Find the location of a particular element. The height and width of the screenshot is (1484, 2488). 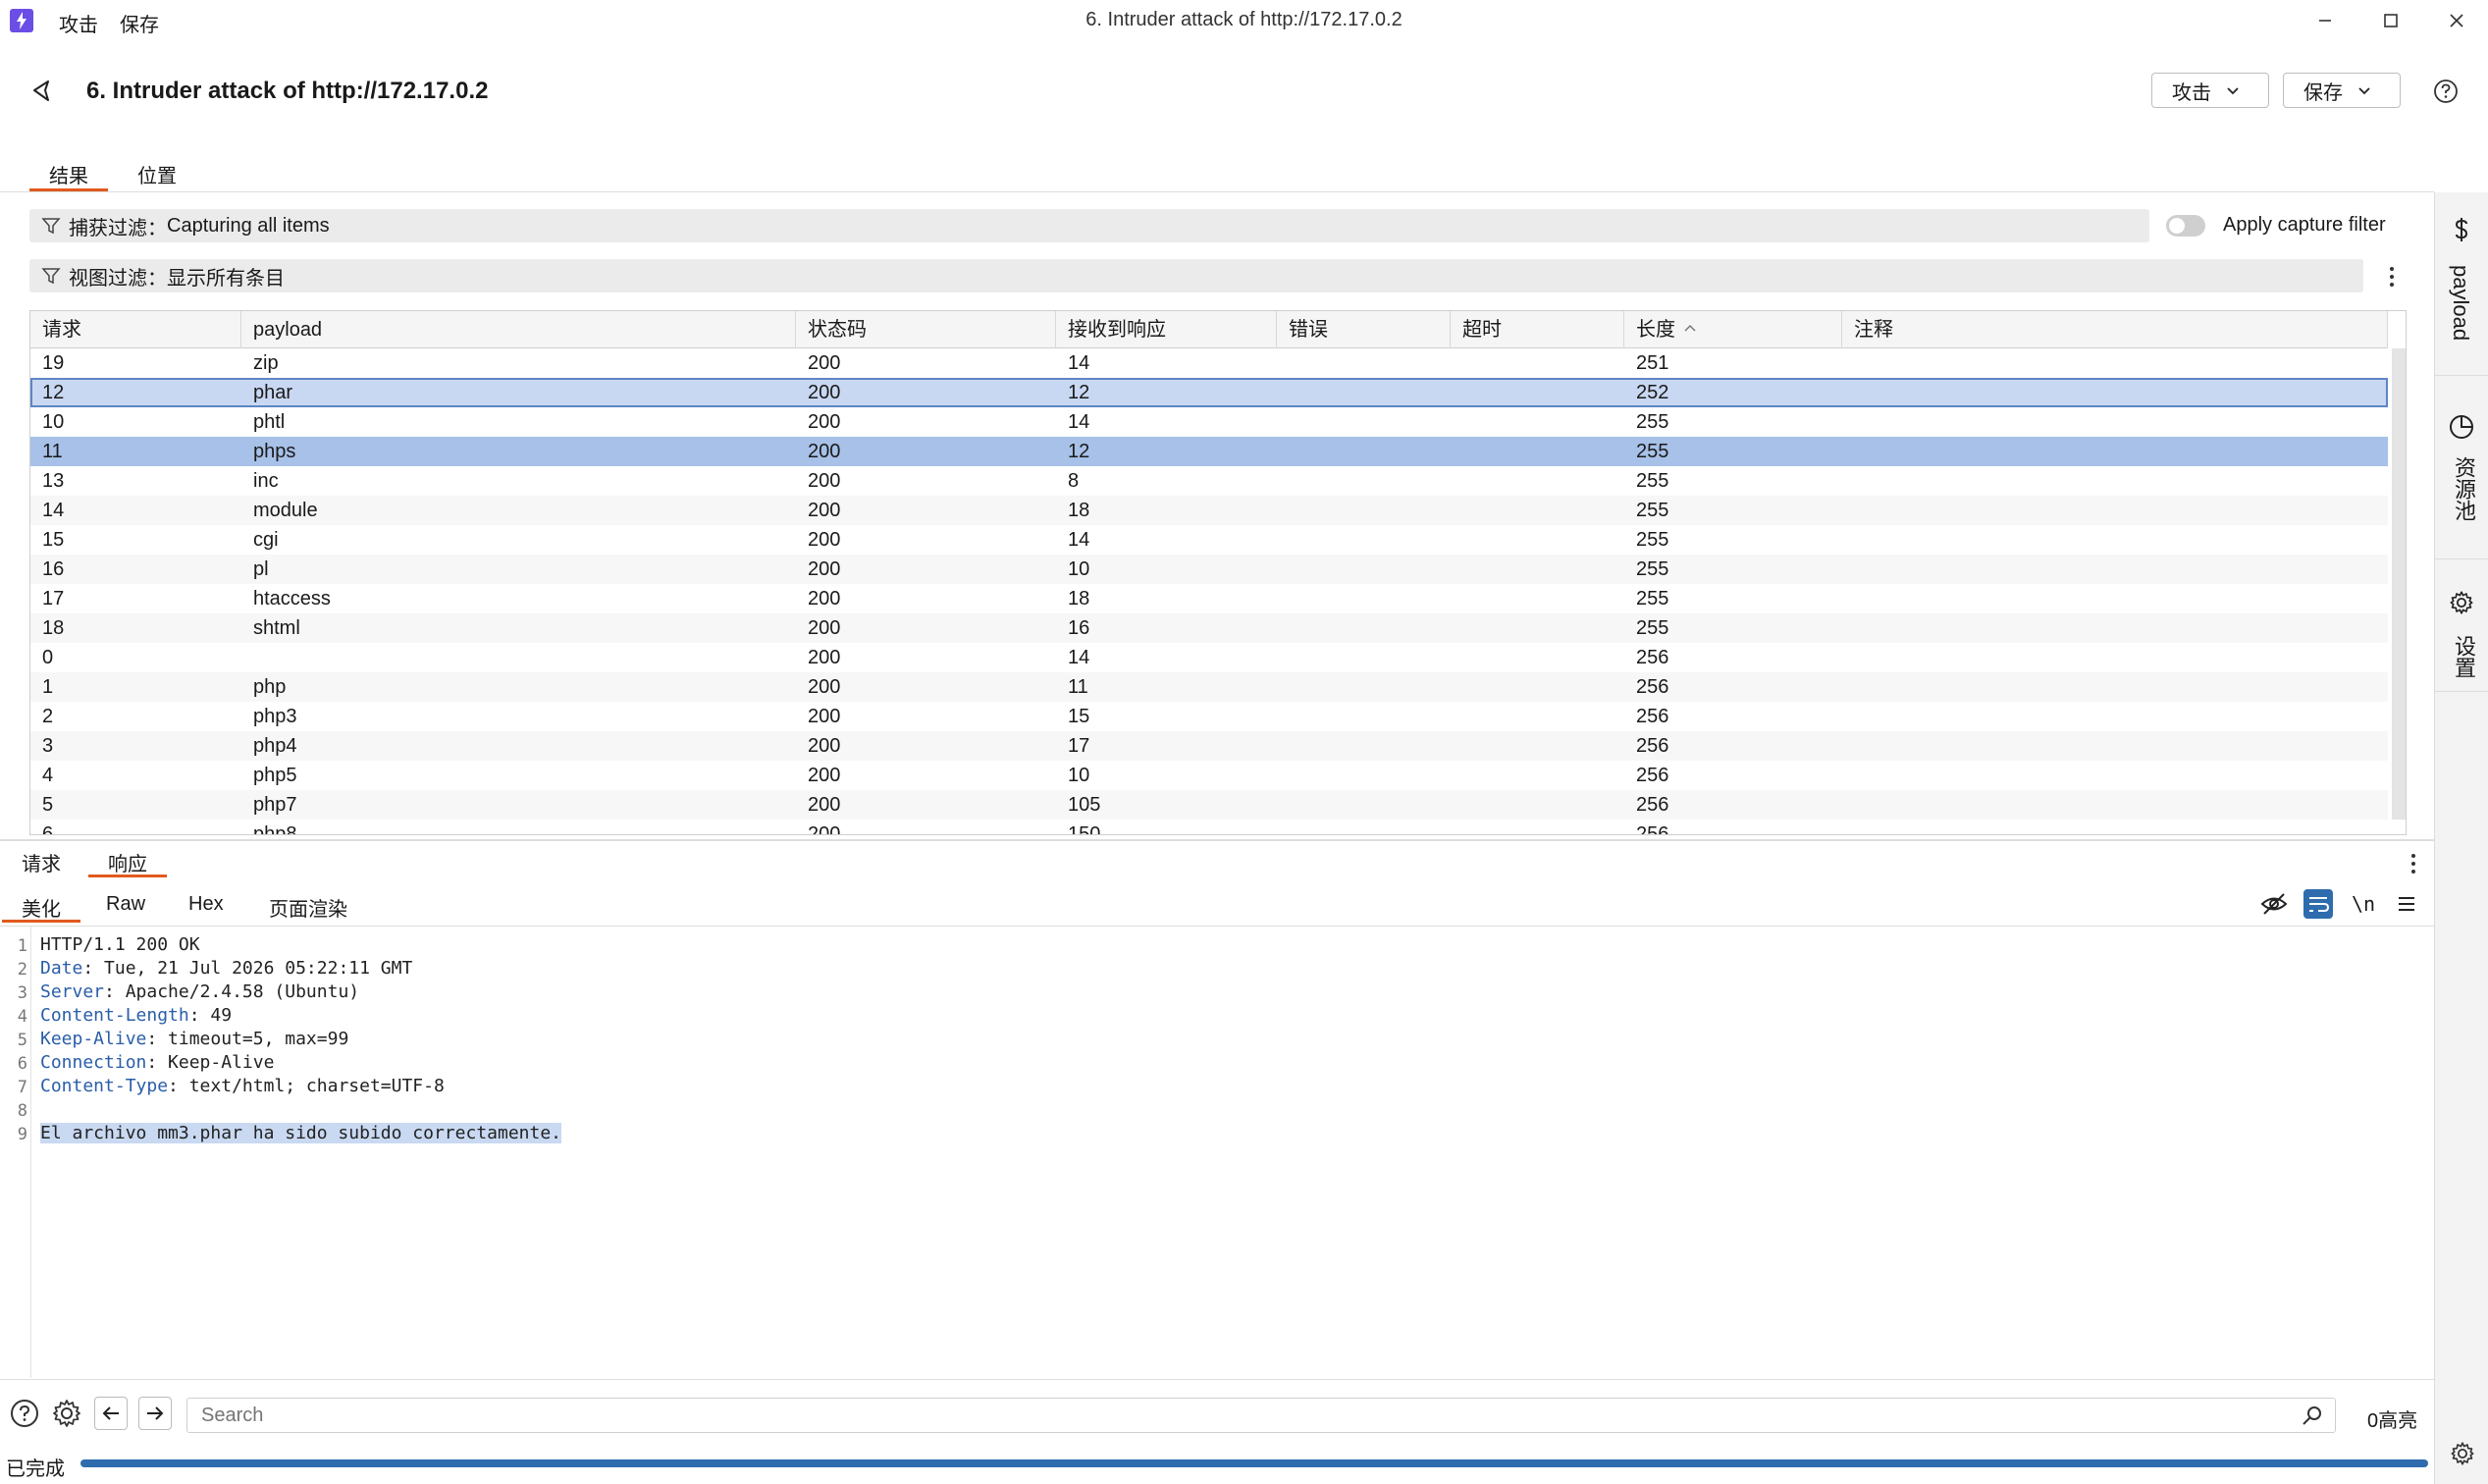

view-filter-bar: 视图过滤： 显示所有条目 is located at coordinates (1196, 275).